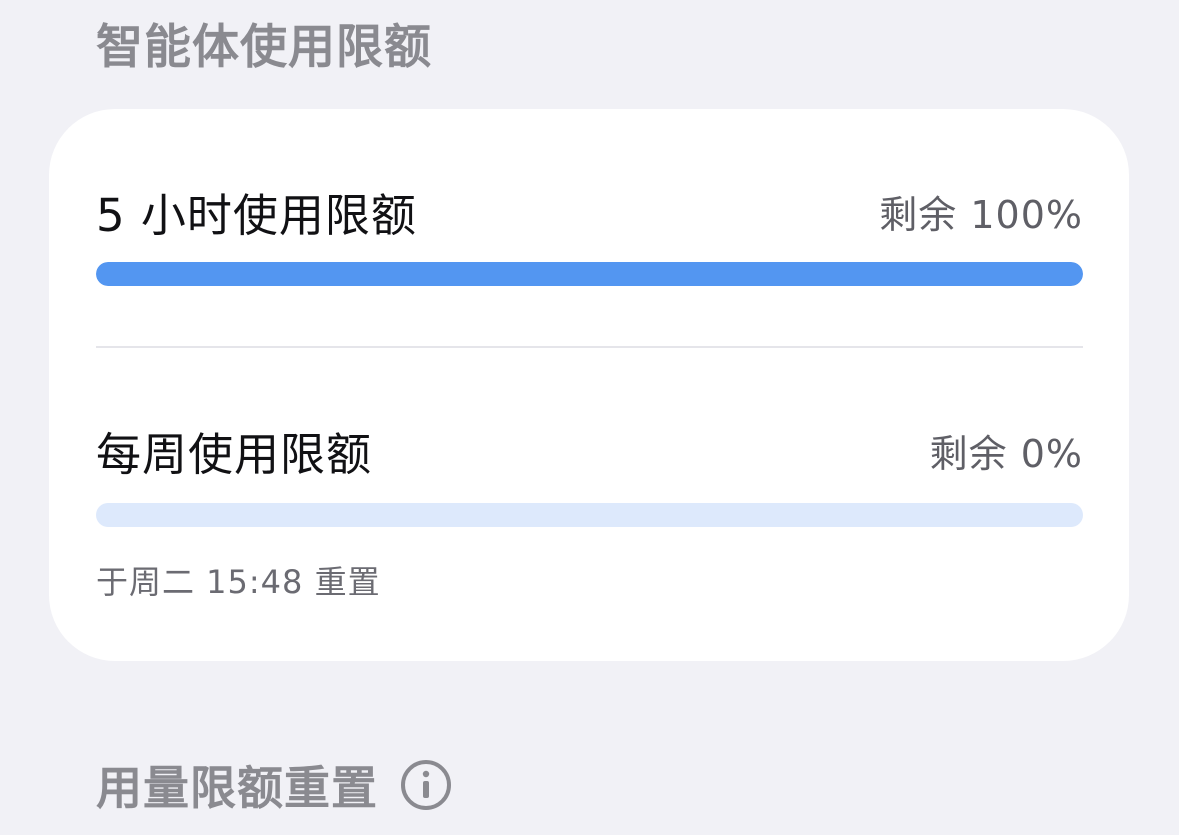 The height and width of the screenshot is (835, 1179). Describe the element at coordinates (264, 47) in the screenshot. I see `agent-limits-section-title: 智能体使用限额` at that location.